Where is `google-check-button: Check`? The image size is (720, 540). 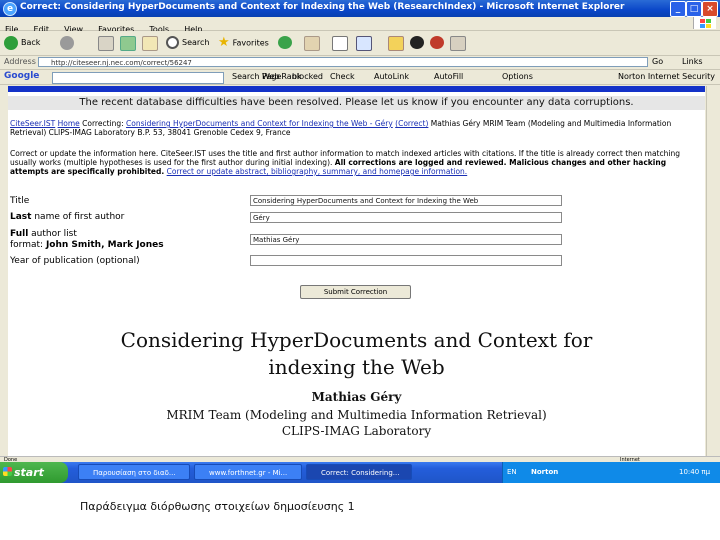
google-check-button: Check is located at coordinates (342, 76).